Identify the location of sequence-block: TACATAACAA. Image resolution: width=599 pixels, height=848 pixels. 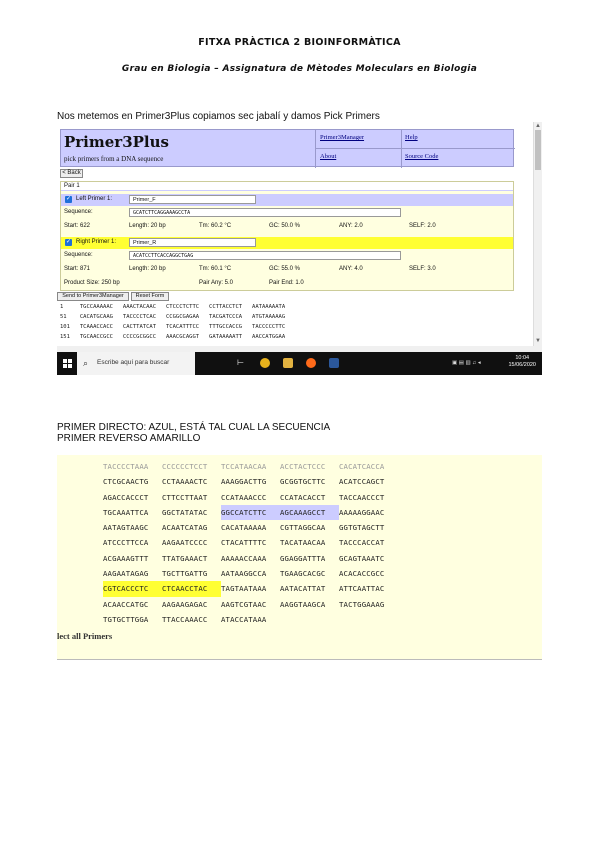
(303, 543).